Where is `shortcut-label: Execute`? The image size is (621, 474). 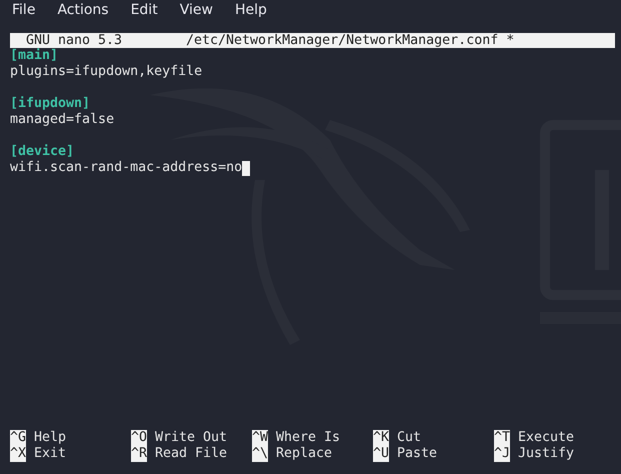 shortcut-label: Execute is located at coordinates (546, 438).